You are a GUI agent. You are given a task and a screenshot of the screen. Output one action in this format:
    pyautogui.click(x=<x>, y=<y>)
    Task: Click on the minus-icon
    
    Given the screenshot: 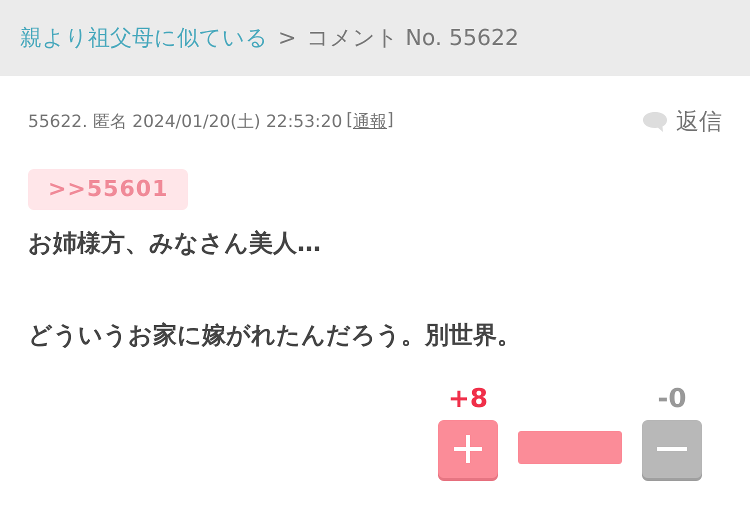 What is the action you would take?
    pyautogui.click(x=672, y=449)
    